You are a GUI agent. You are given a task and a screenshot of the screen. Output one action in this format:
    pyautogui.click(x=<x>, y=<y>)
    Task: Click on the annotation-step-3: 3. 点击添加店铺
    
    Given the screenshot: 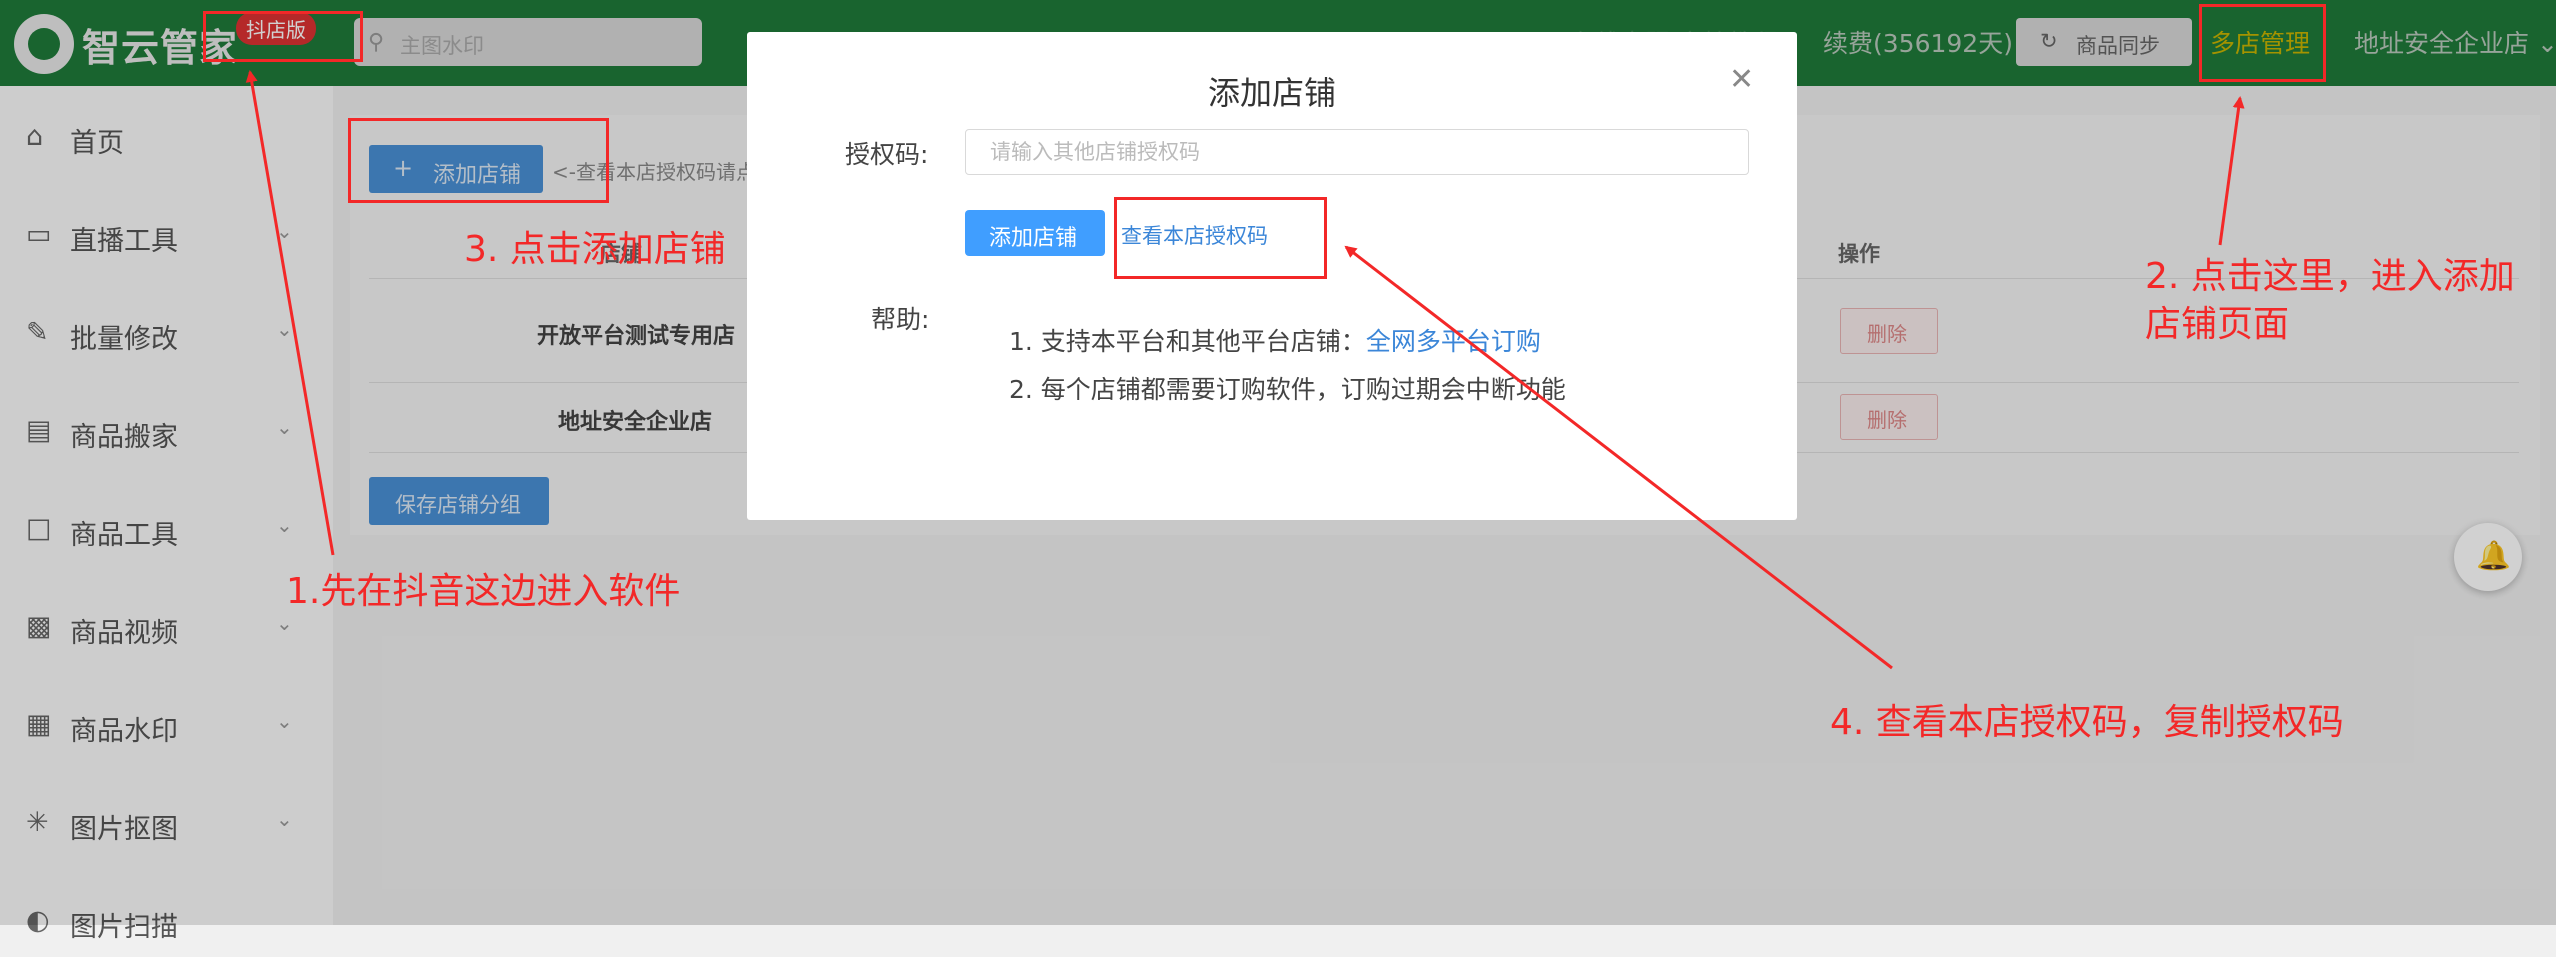 What is the action you would take?
    pyautogui.click(x=595, y=249)
    